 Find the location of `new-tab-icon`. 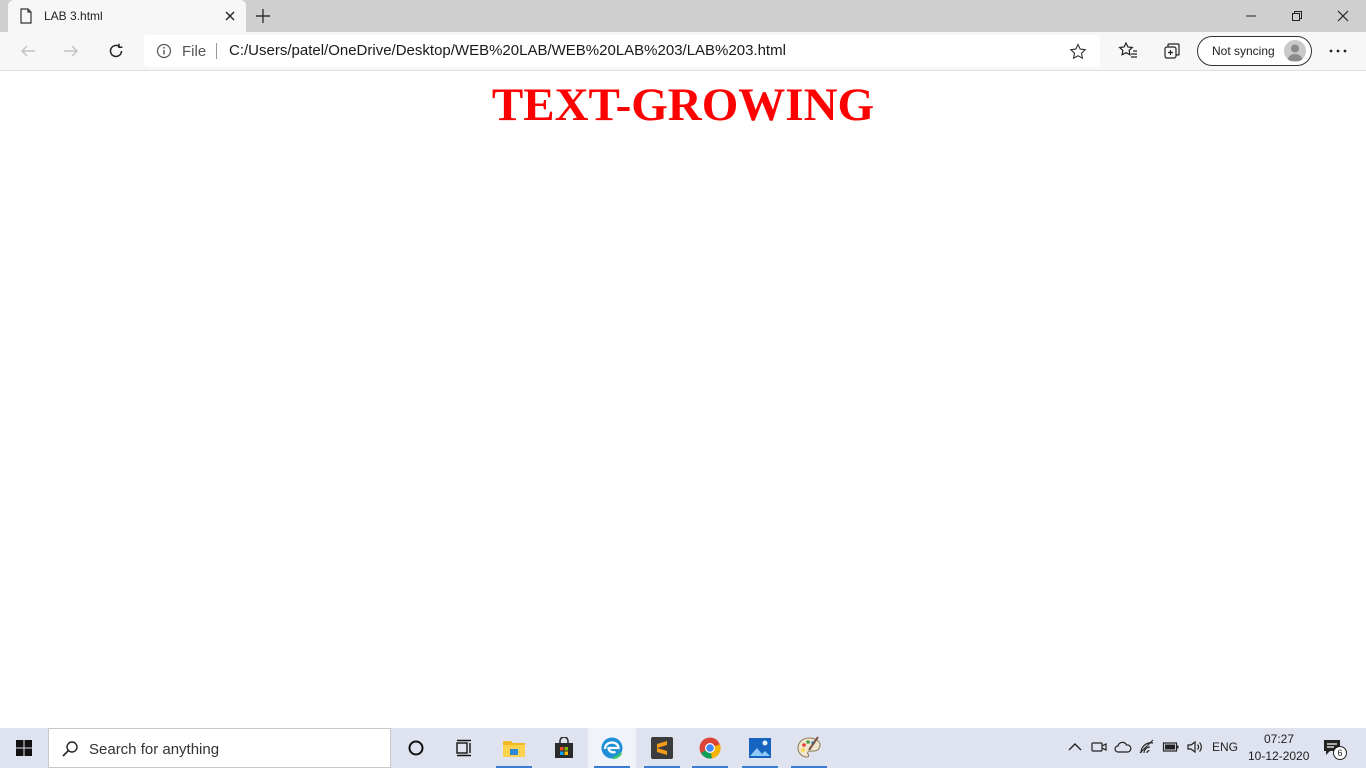

new-tab-icon is located at coordinates (263, 16).